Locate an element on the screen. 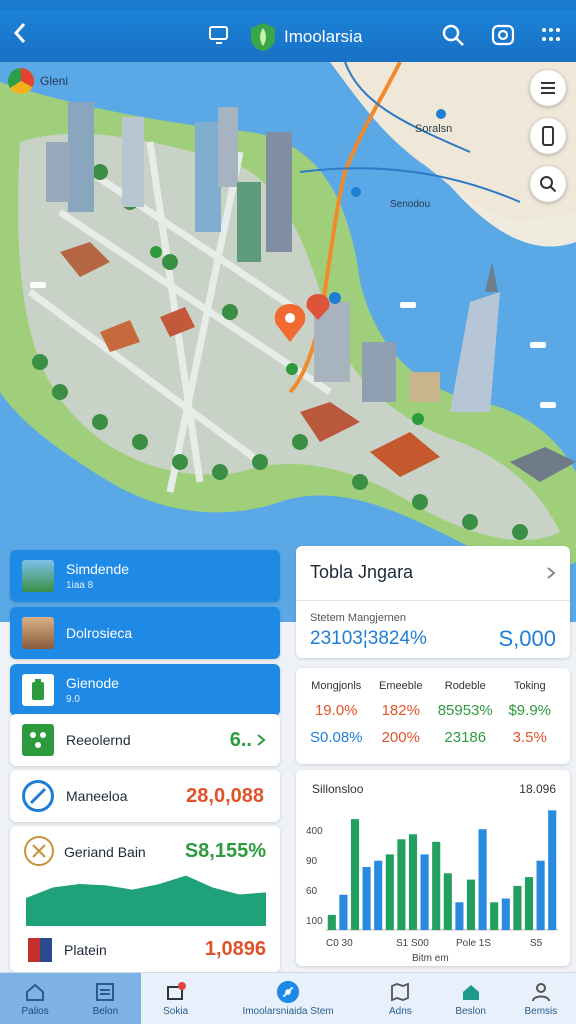 The image size is (576, 1024). compass-icon is located at coordinates (288, 991).